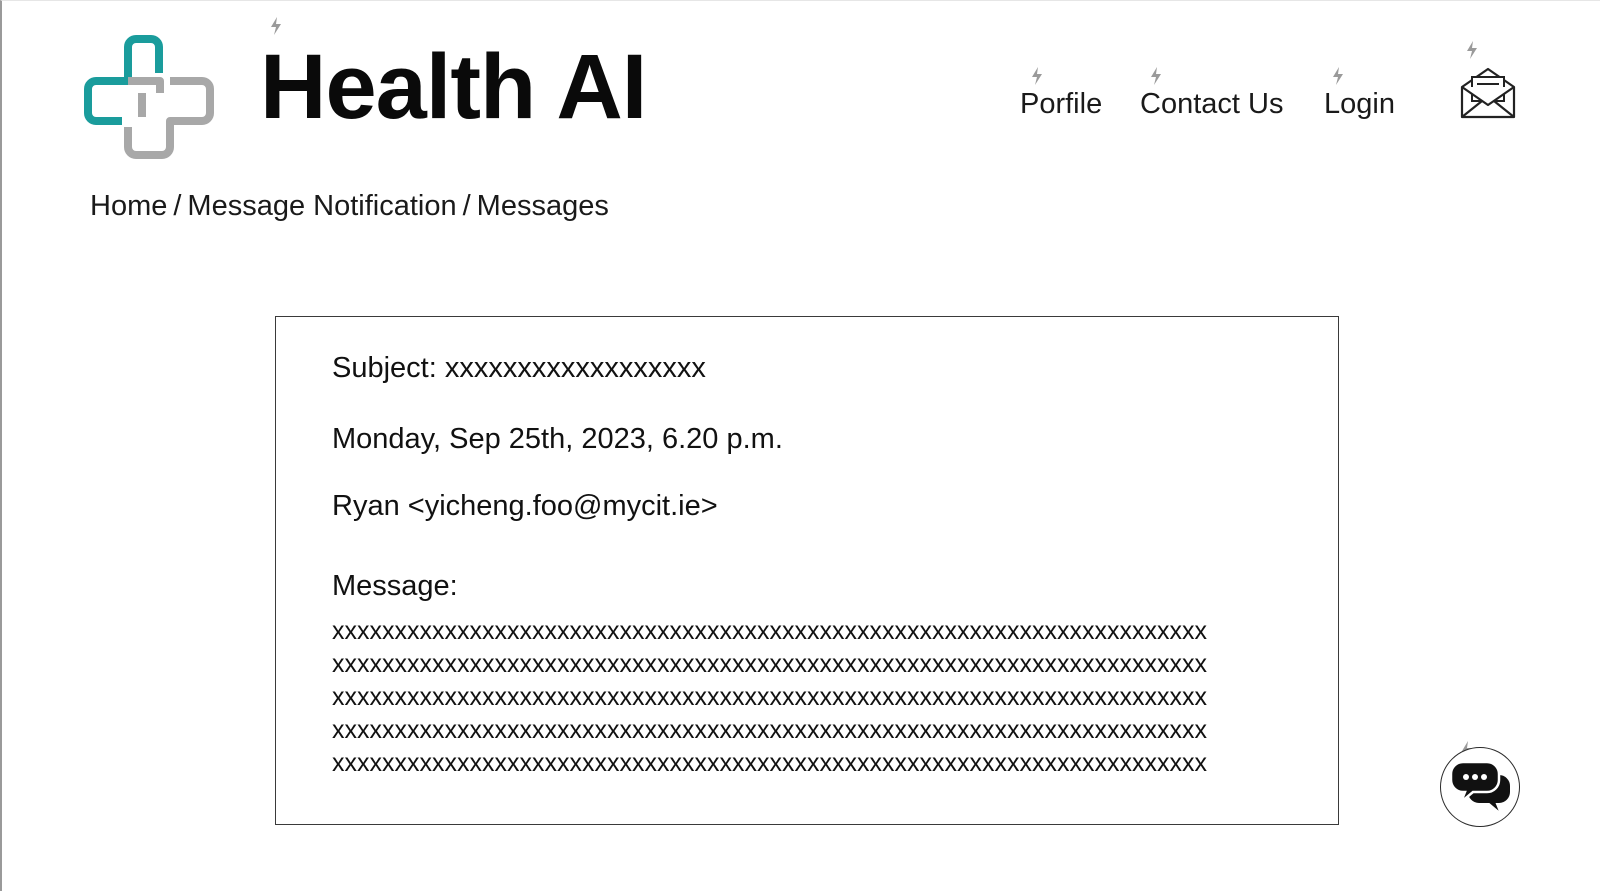 The width and height of the screenshot is (1600, 891). What do you see at coordinates (519, 368) in the screenshot?
I see `message-subject: Subject: xxxxxxxxxxxxxxxxxx` at bounding box center [519, 368].